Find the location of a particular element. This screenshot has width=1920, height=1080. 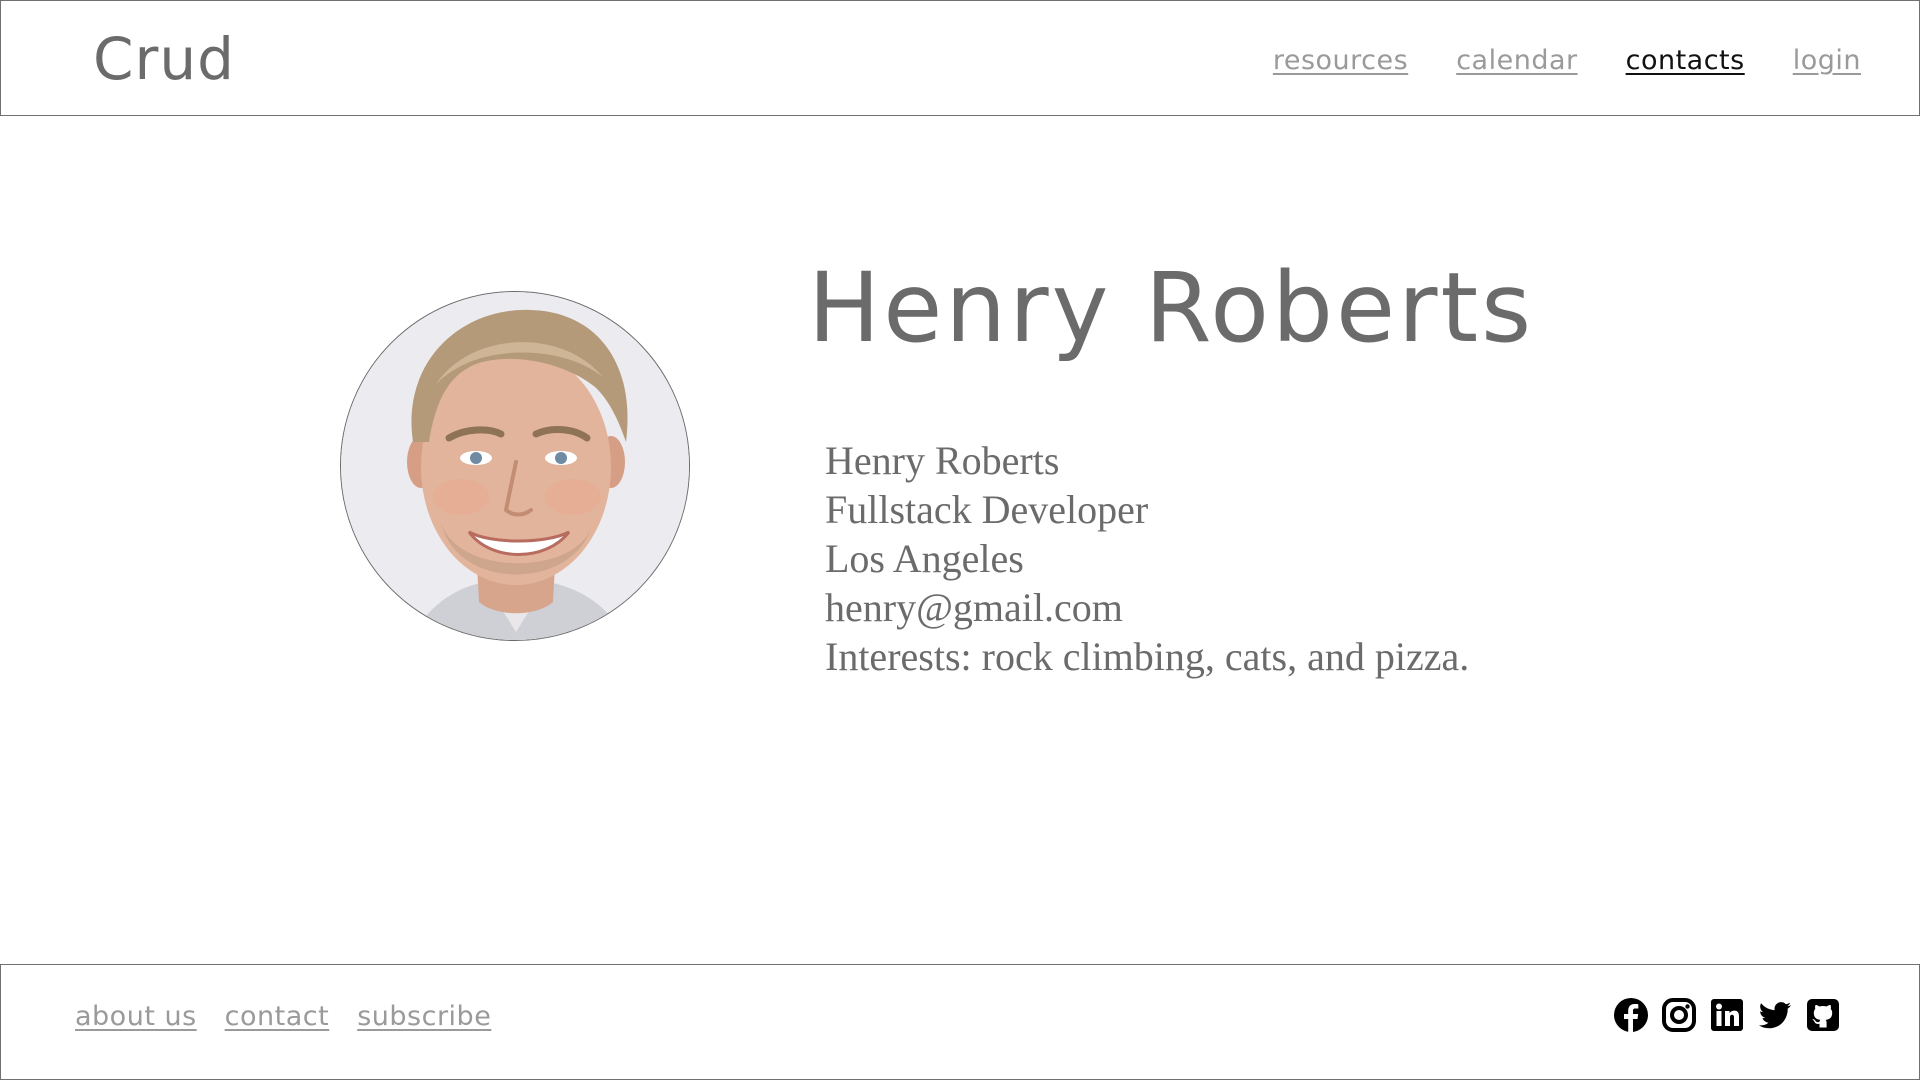

site-logo: Crud is located at coordinates (164, 59).